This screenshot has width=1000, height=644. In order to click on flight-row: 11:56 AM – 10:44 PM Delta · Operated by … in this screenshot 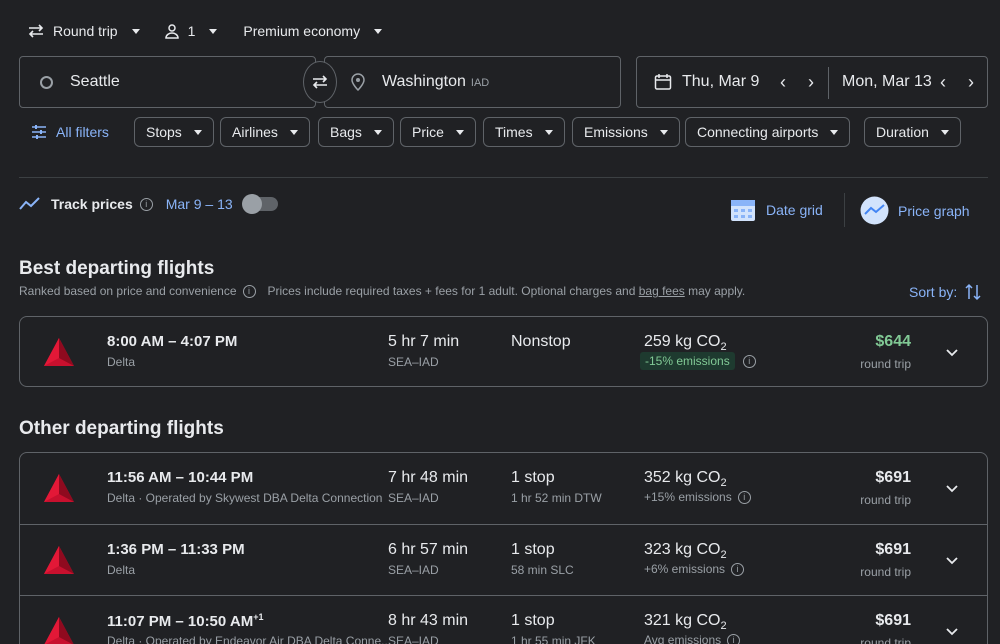, I will do `click(503, 488)`.